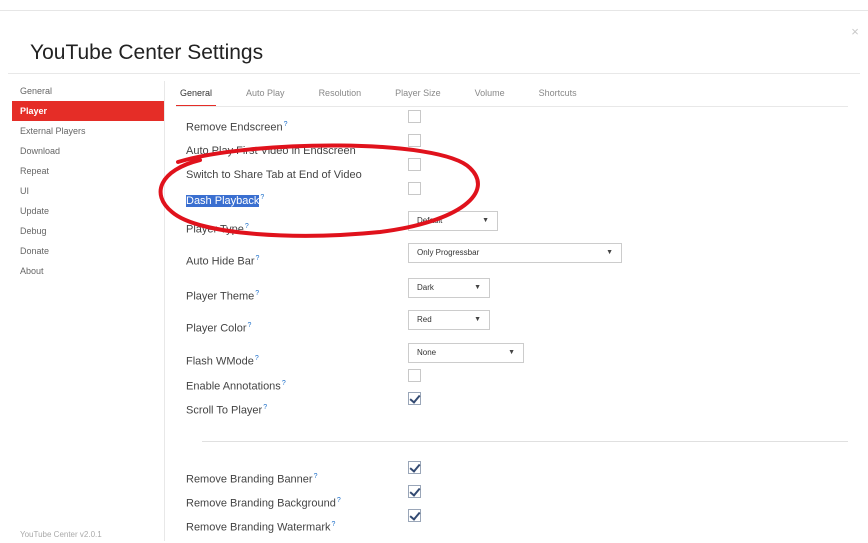 This screenshot has width=868, height=543. What do you see at coordinates (430, 220) in the screenshot?
I see `select-value: Default` at bounding box center [430, 220].